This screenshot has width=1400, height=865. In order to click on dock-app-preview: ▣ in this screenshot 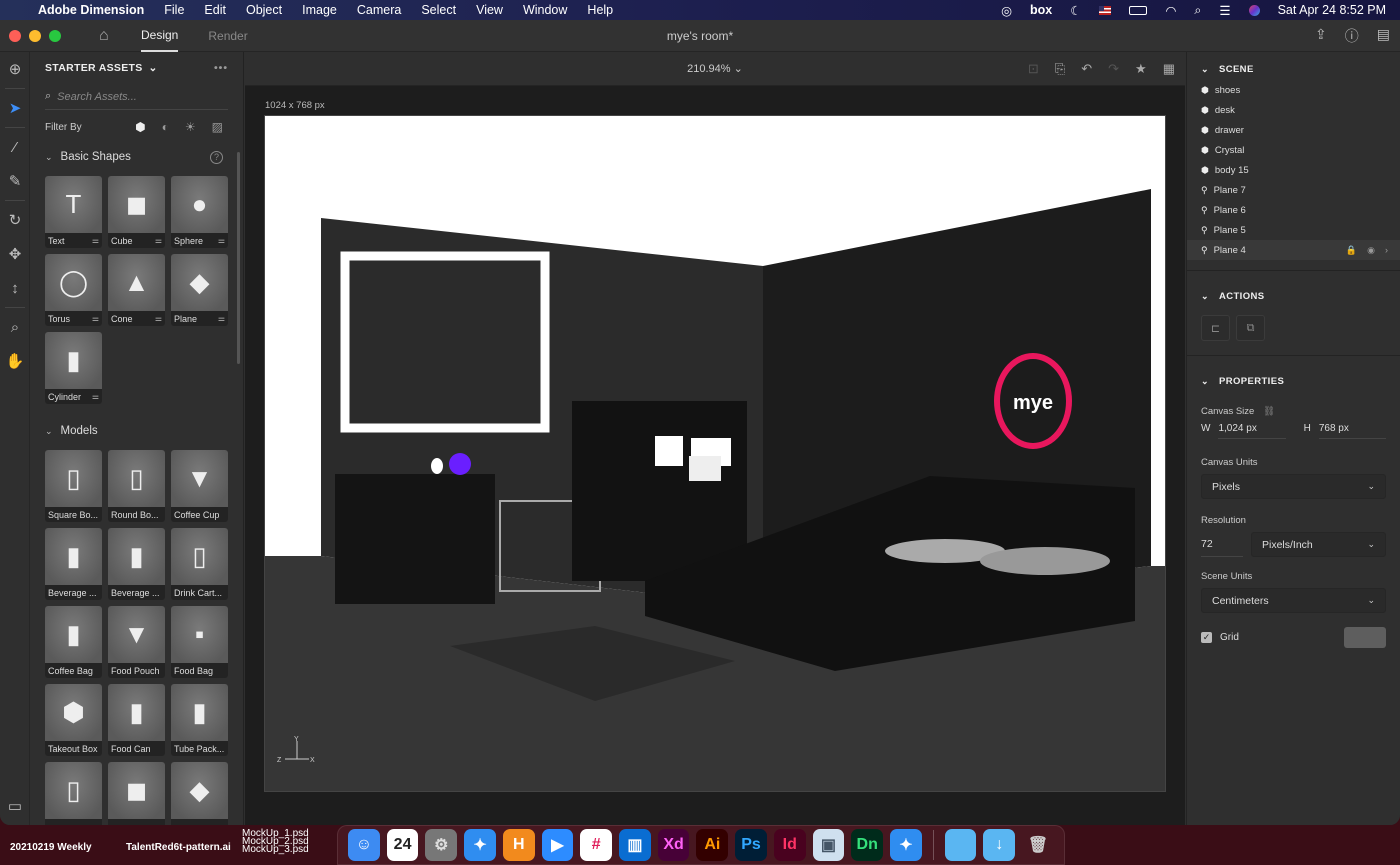, I will do `click(828, 845)`.